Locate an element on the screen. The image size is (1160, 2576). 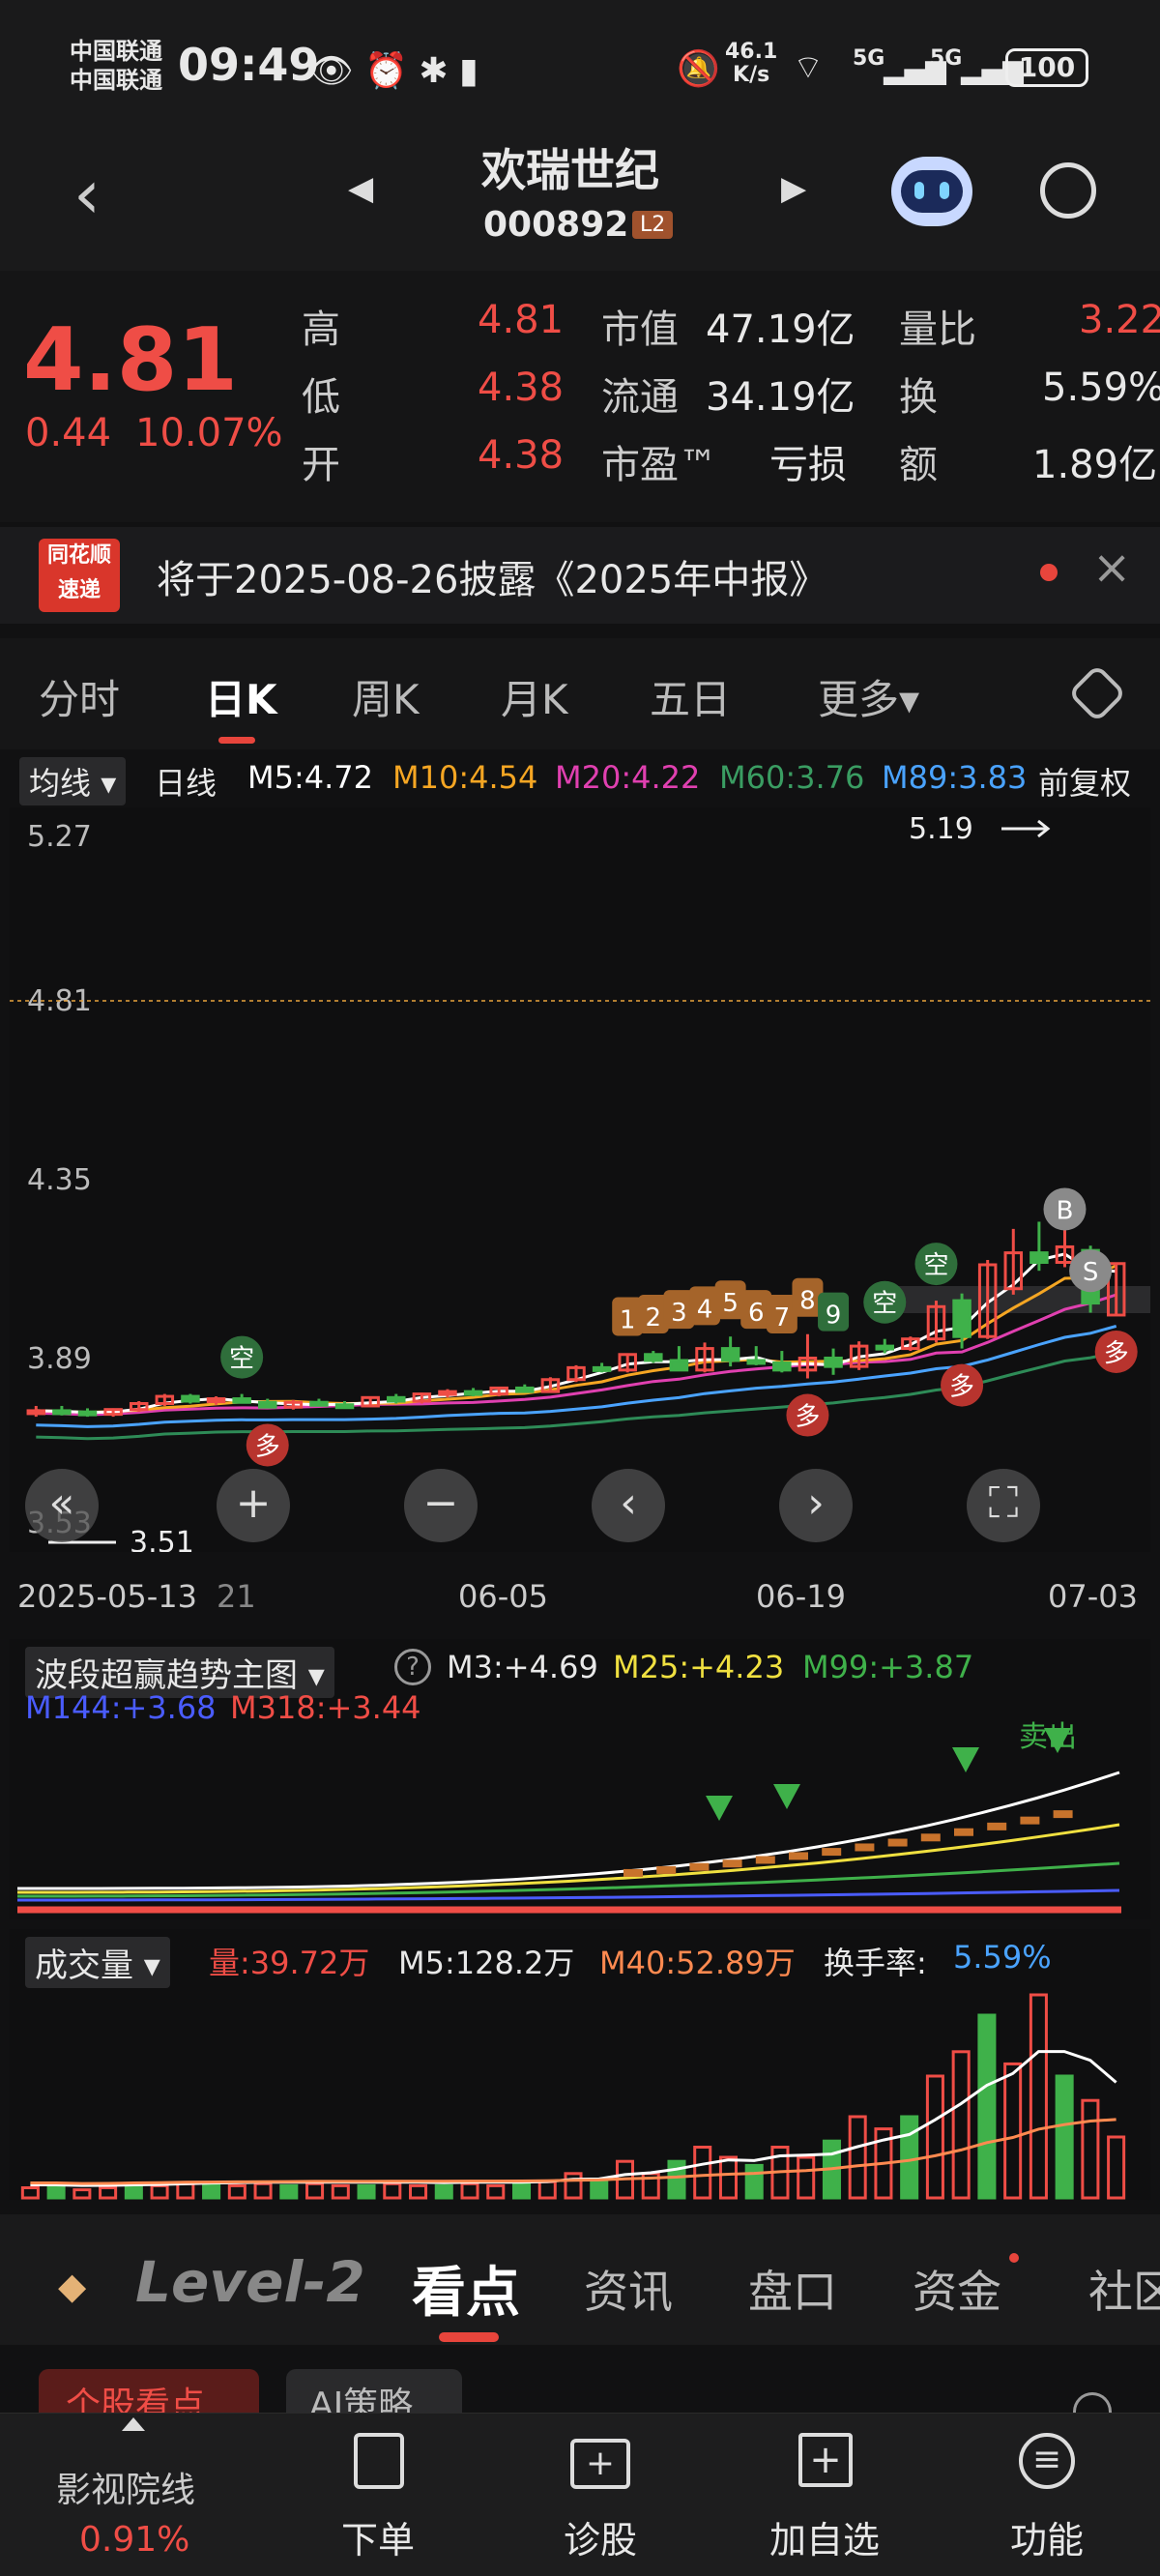
funds-dot is located at coordinates (1014, 2258).